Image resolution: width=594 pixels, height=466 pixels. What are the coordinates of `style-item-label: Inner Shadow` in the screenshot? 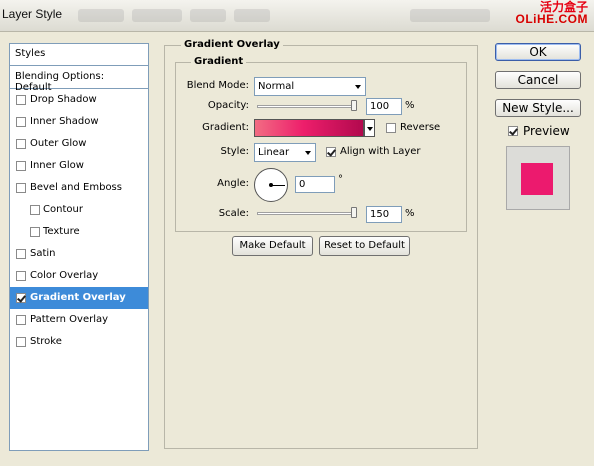 It's located at (64, 121).